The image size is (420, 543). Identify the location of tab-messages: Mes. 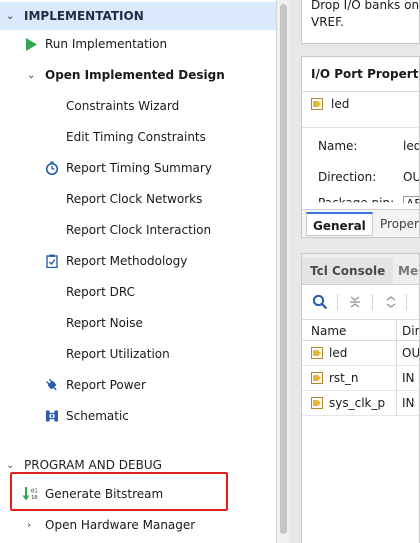
(404, 271).